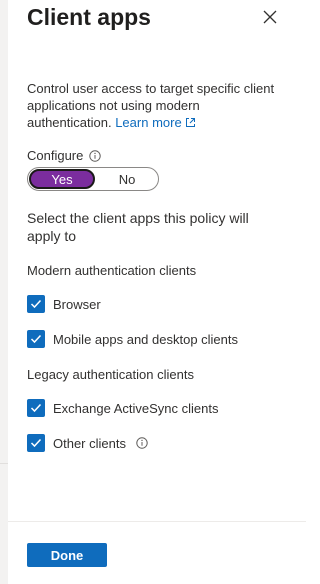 Image resolution: width=320 pixels, height=584 pixels. I want to click on checkbox-other-clients: Other clients, so click(87, 443).